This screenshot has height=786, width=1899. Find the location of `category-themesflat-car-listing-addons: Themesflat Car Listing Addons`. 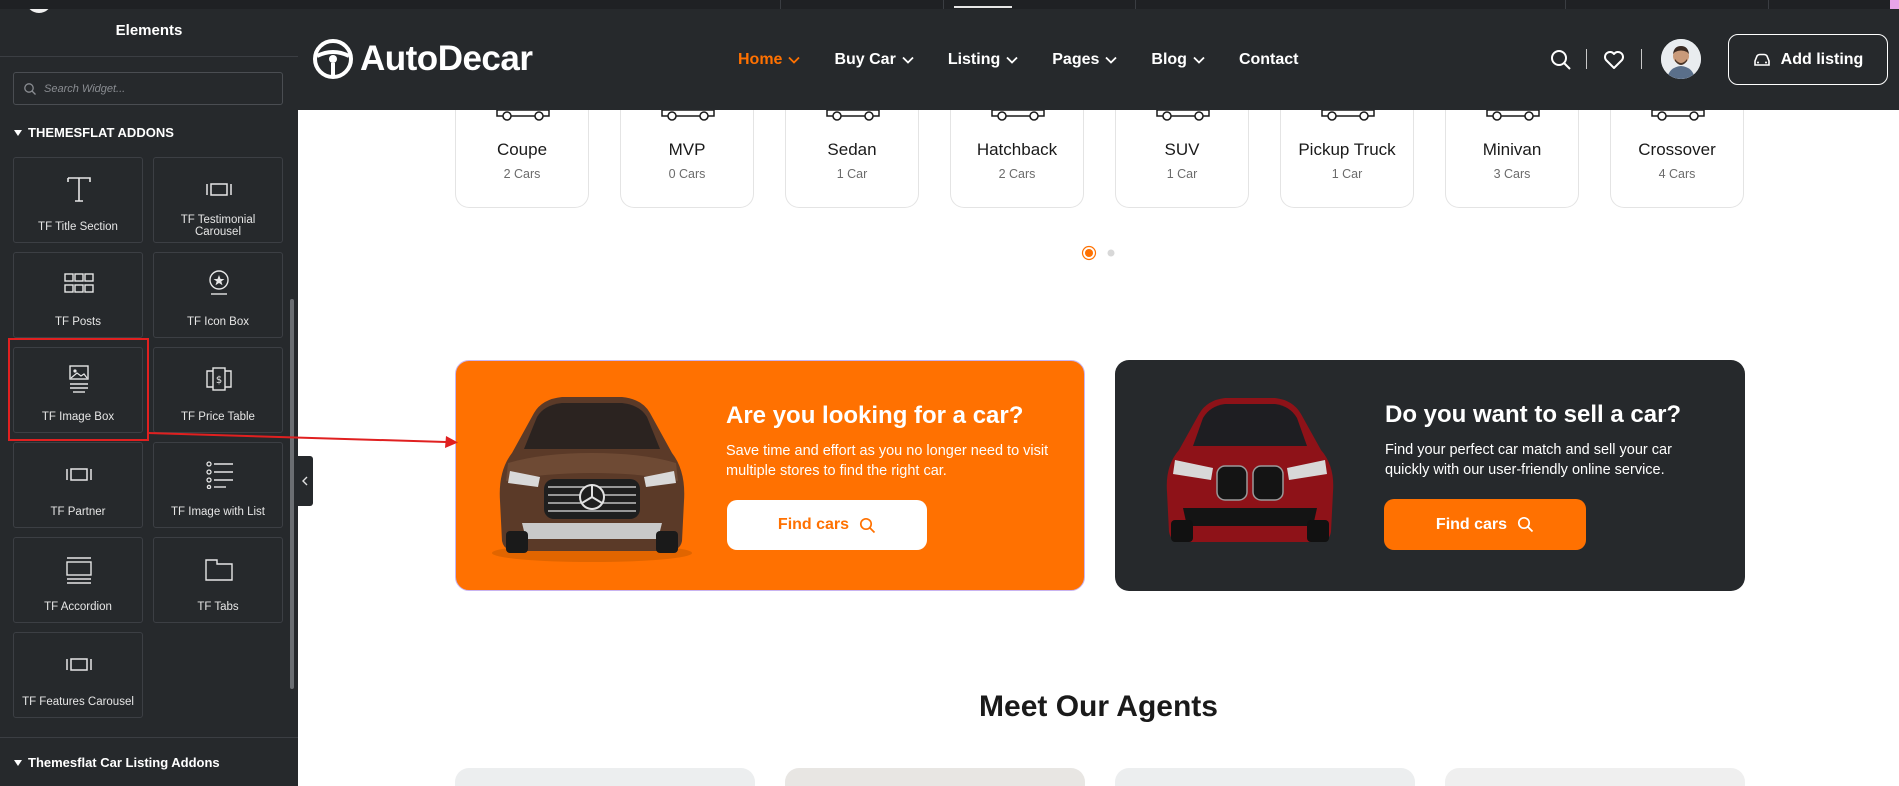

category-themesflat-car-listing-addons: Themesflat Car Listing Addons is located at coordinates (117, 762).